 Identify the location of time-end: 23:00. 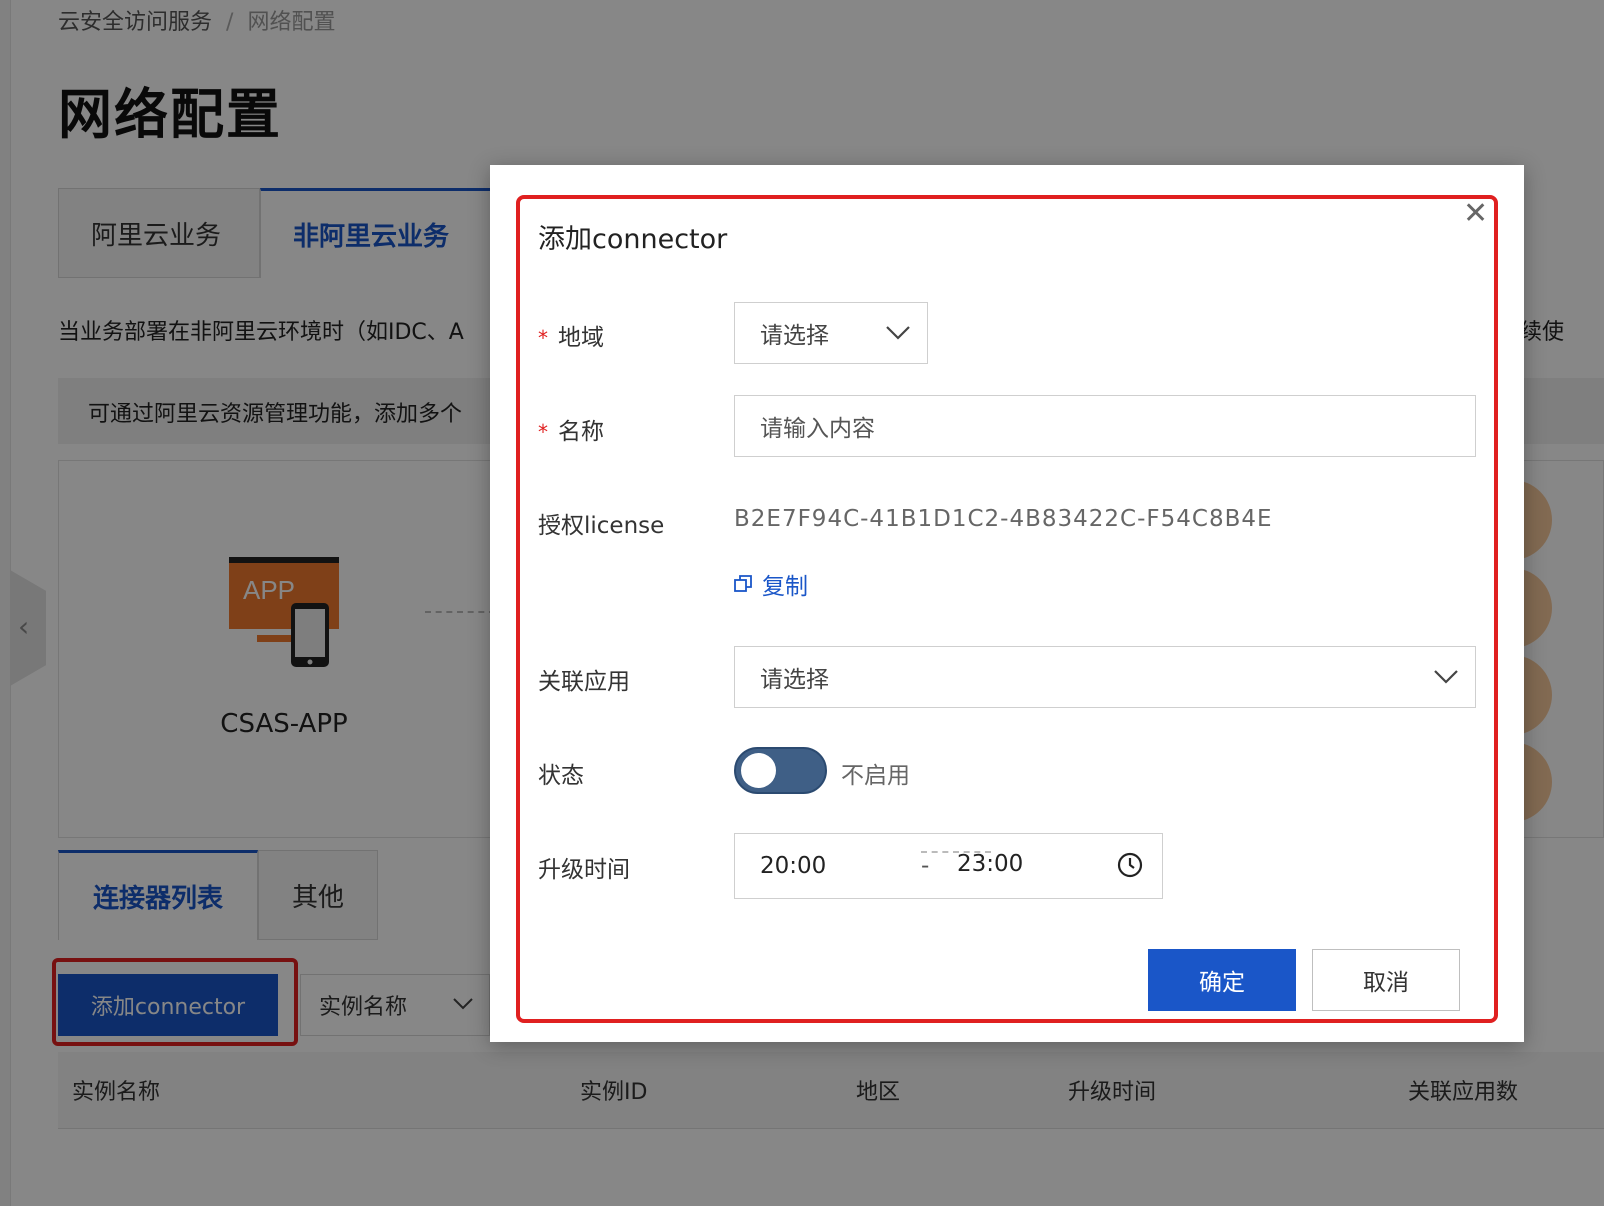
(990, 864).